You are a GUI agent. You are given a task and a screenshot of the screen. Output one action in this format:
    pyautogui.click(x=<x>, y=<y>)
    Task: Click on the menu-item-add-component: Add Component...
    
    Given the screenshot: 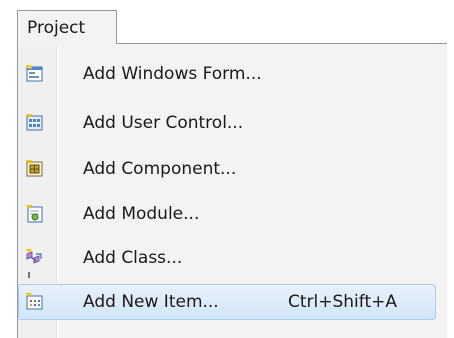 What is the action you would take?
    pyautogui.click(x=228, y=169)
    